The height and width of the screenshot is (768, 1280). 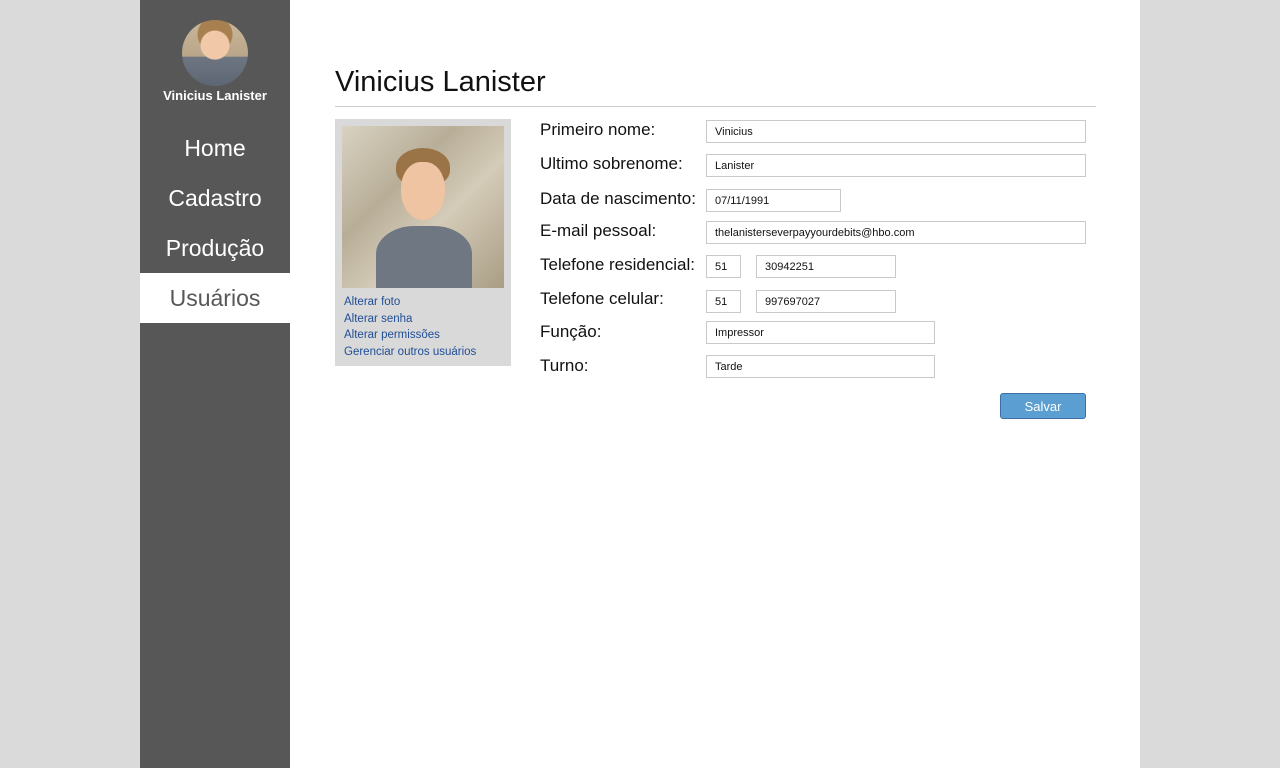 I want to click on role-input, so click(x=820, y=332).